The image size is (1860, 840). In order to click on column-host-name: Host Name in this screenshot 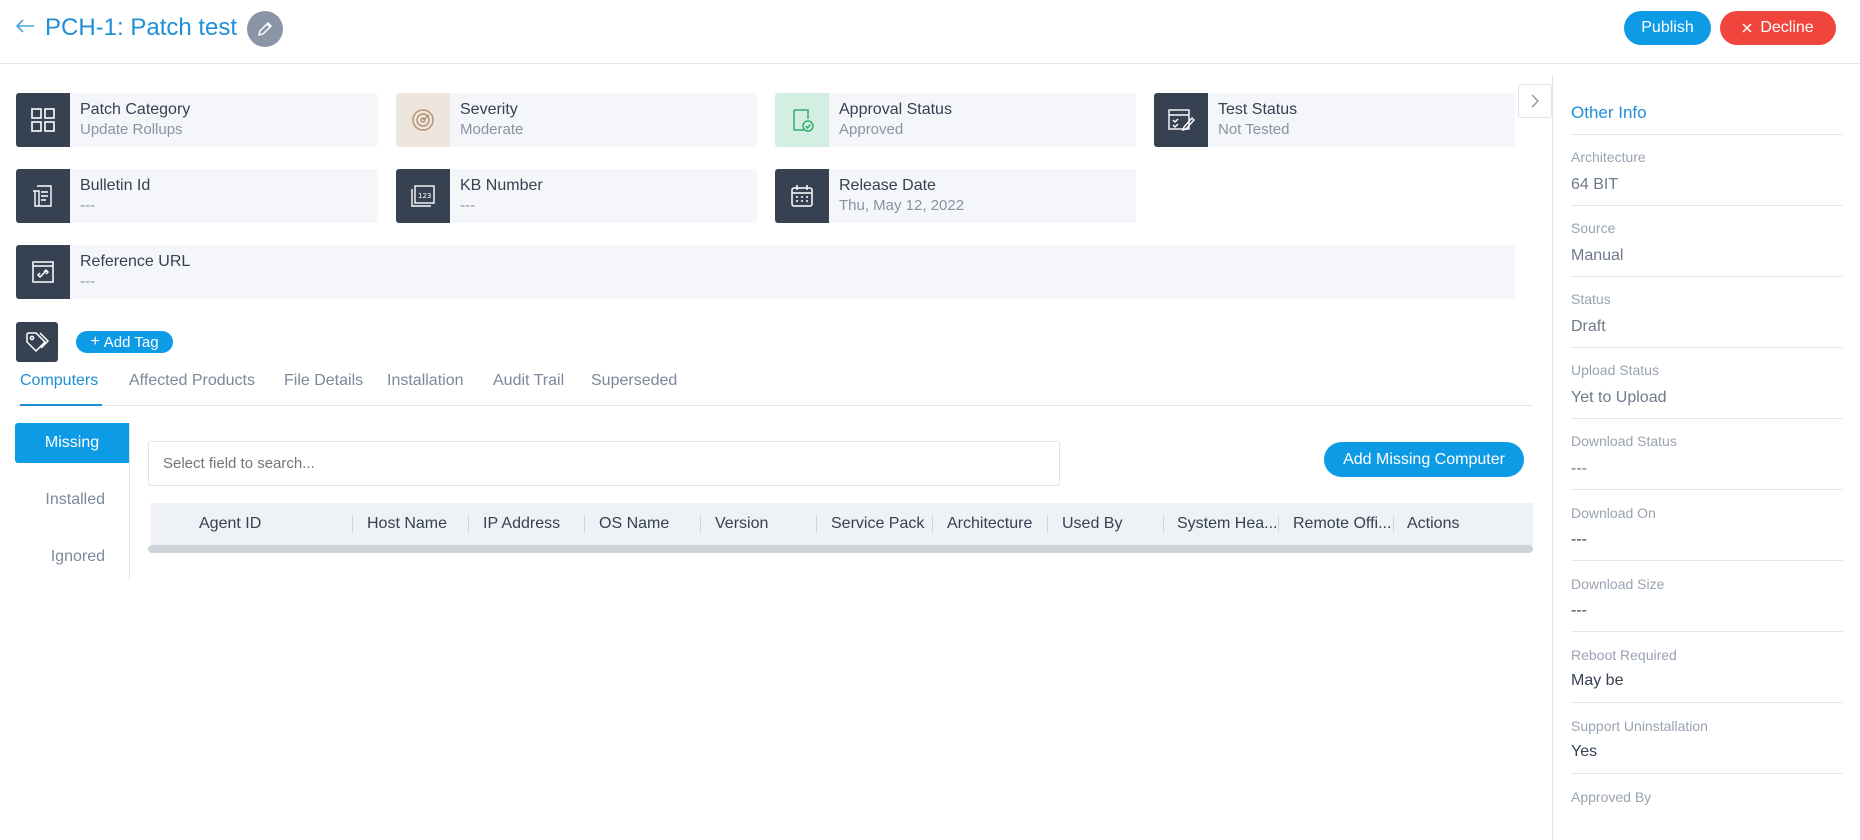, I will do `click(407, 524)`.